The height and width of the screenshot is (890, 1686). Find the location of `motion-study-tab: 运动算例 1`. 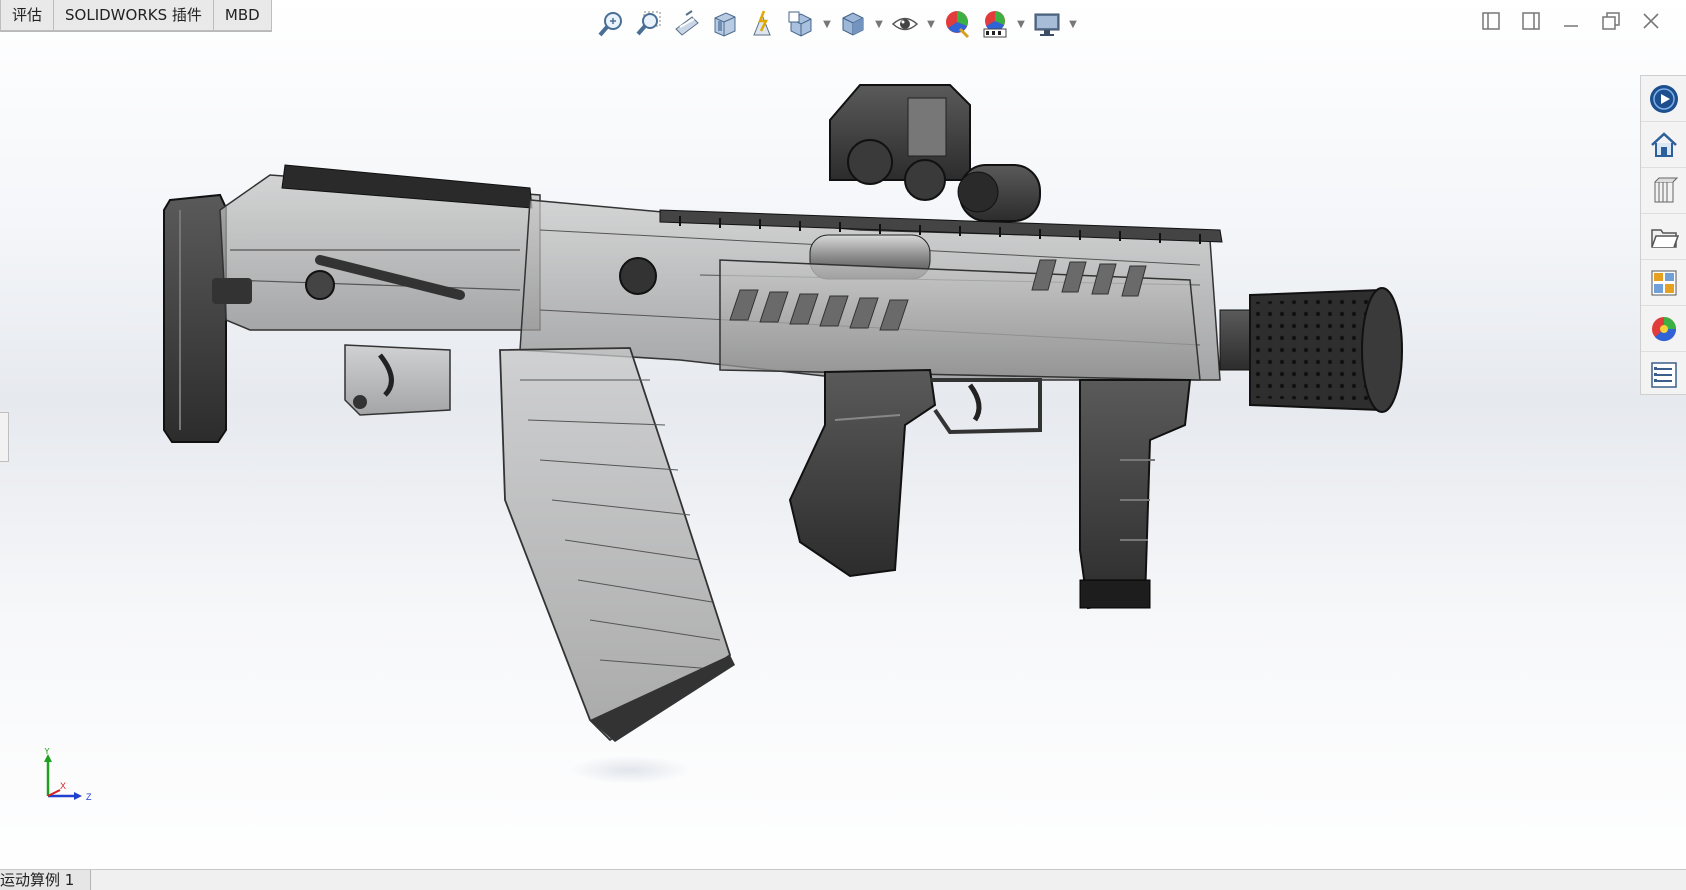

motion-study-tab: 运动算例 1 is located at coordinates (46, 880).